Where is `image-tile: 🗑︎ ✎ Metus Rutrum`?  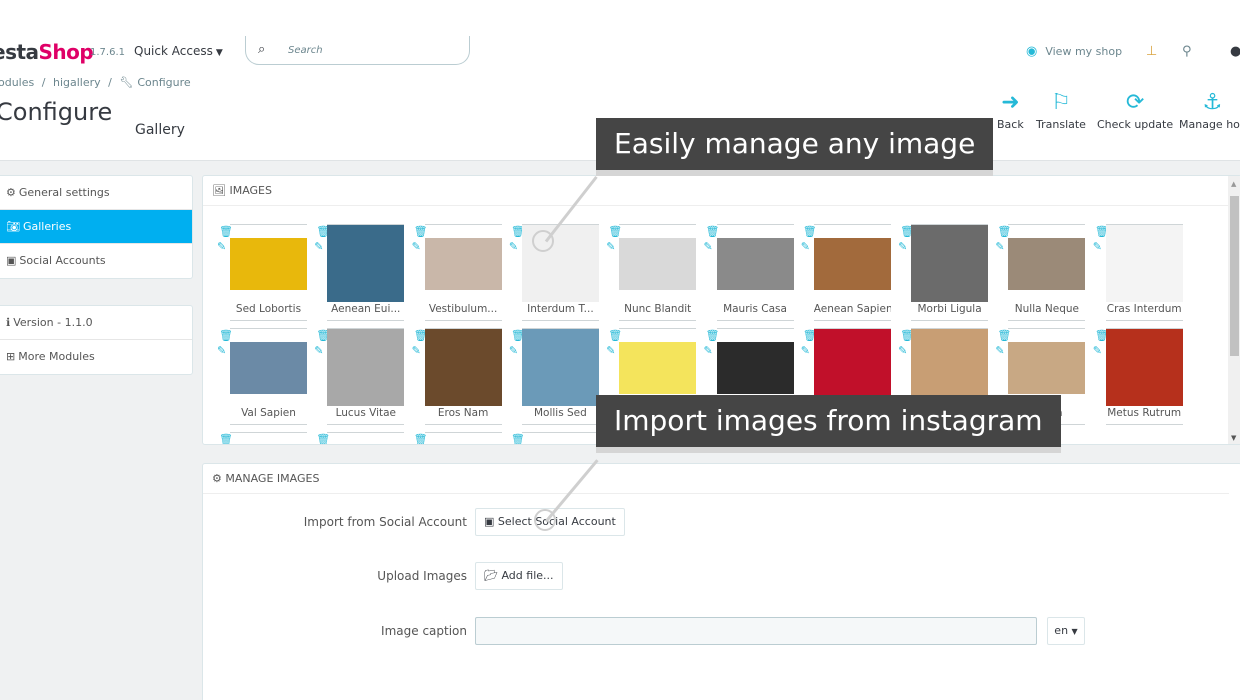
image-tile: 🗑︎ ✎ Metus Rutrum is located at coordinates (1141, 380).